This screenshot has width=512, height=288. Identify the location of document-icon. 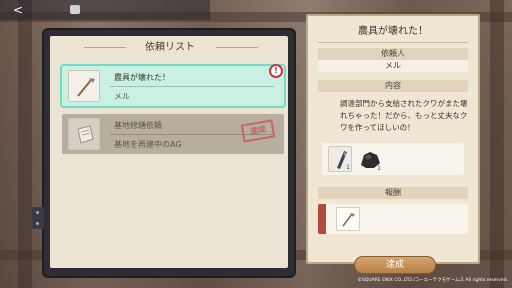
(85, 134).